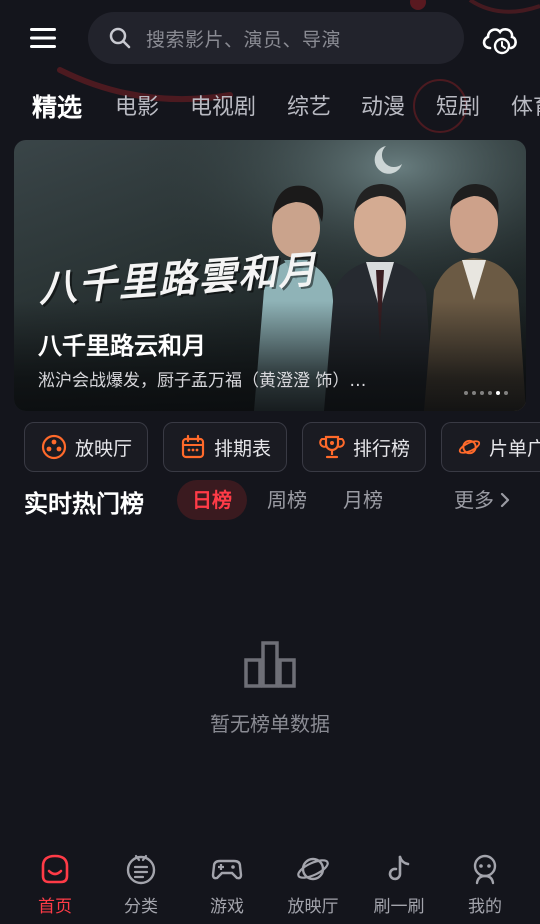 This screenshot has height=924, width=540. I want to click on bottom-navigation: 首页 分类 游戏 放映厅 刷一刷 我的, so click(270, 882).